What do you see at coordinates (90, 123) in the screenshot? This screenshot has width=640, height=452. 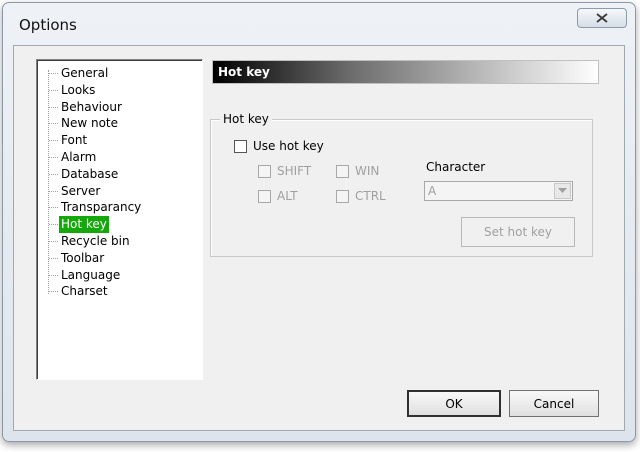 I see `tree-item-label: New note` at bounding box center [90, 123].